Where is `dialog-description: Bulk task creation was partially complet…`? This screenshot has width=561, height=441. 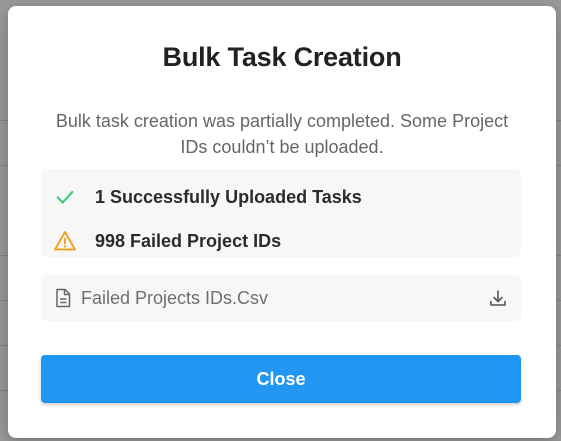 dialog-description: Bulk task creation was partially complet… is located at coordinates (282, 134).